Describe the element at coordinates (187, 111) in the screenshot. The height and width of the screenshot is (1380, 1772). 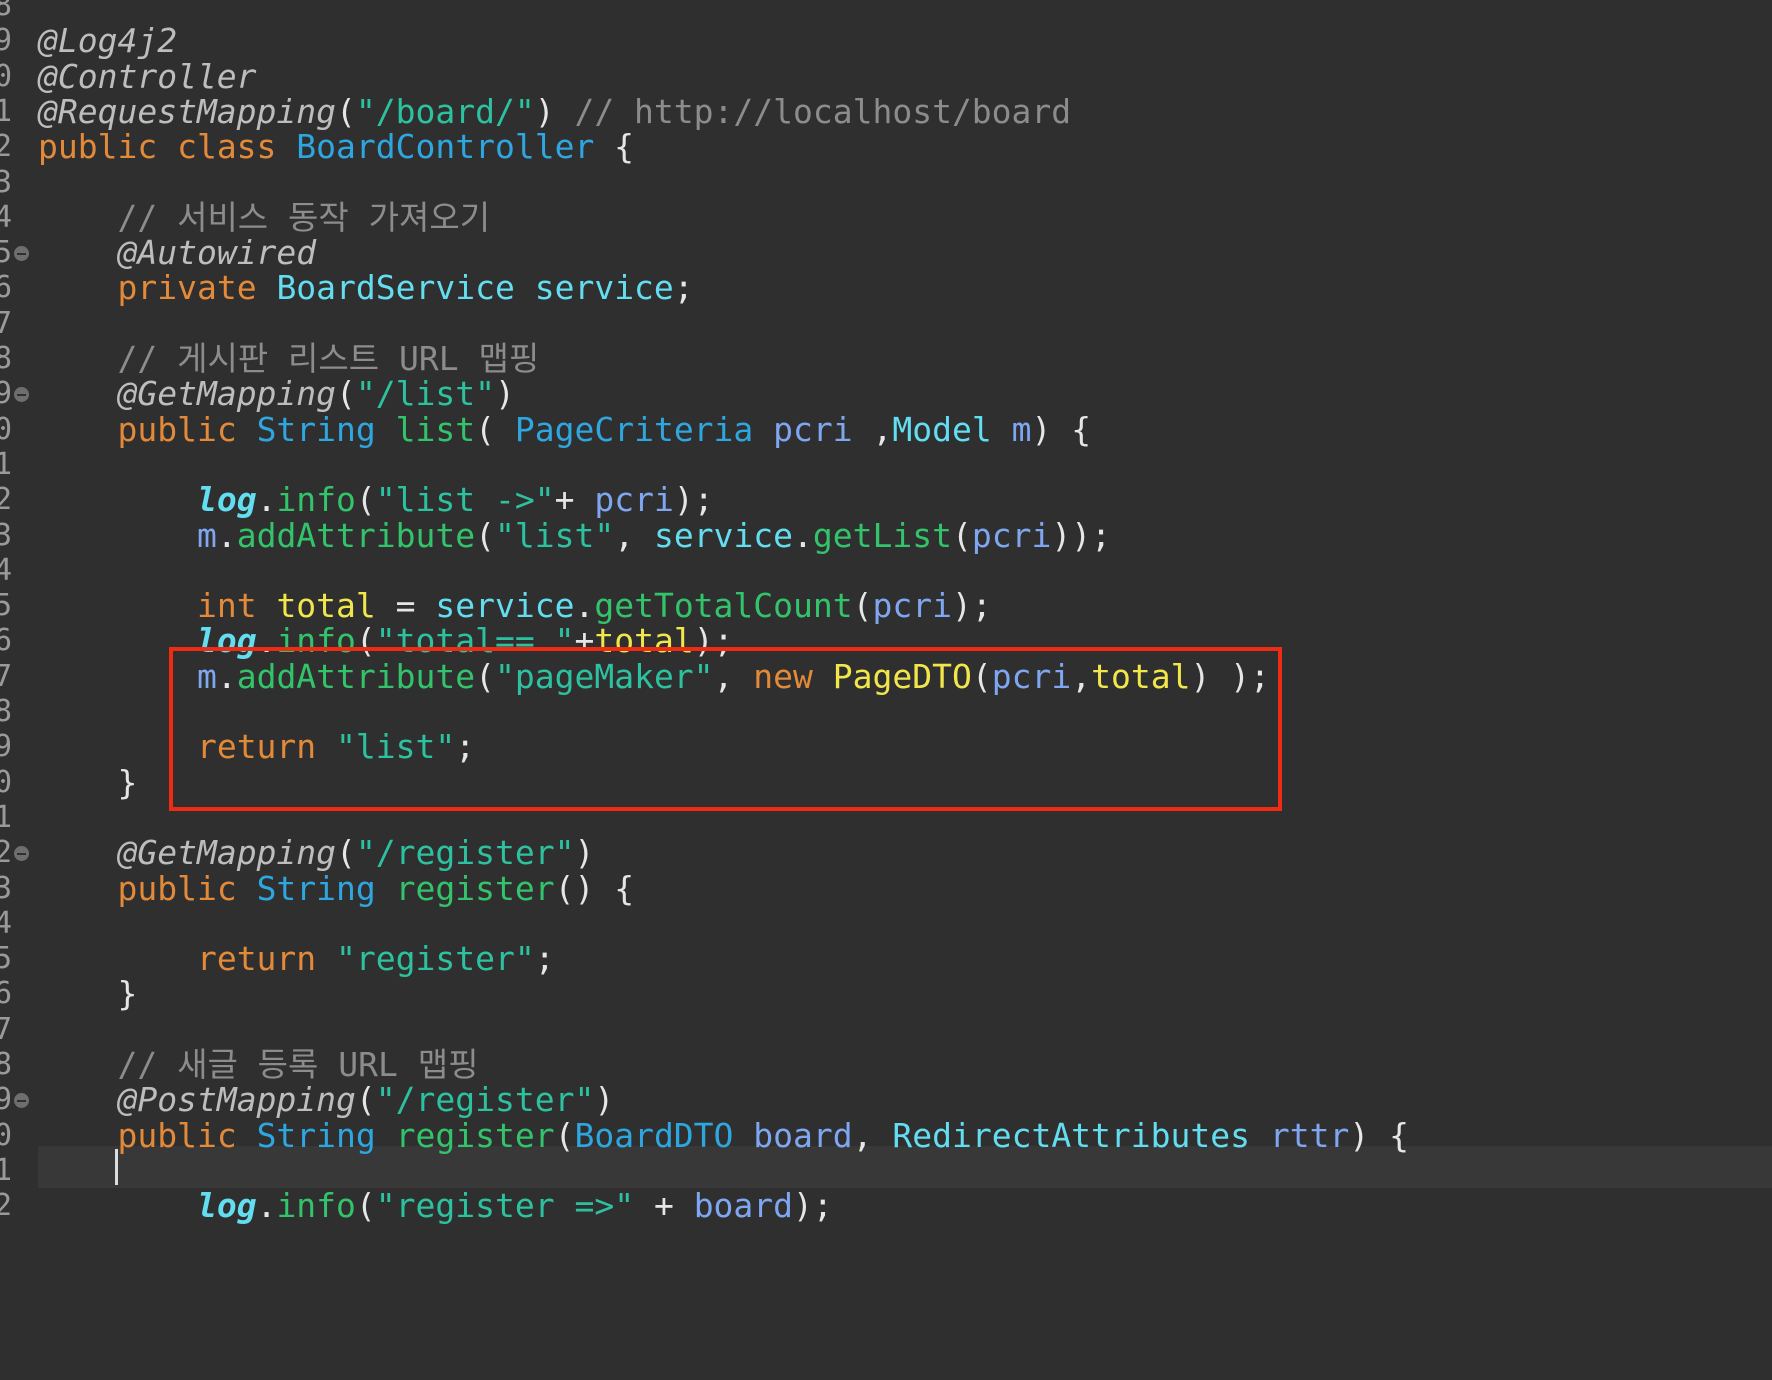
I see `code-token: @RequestMapping` at that location.